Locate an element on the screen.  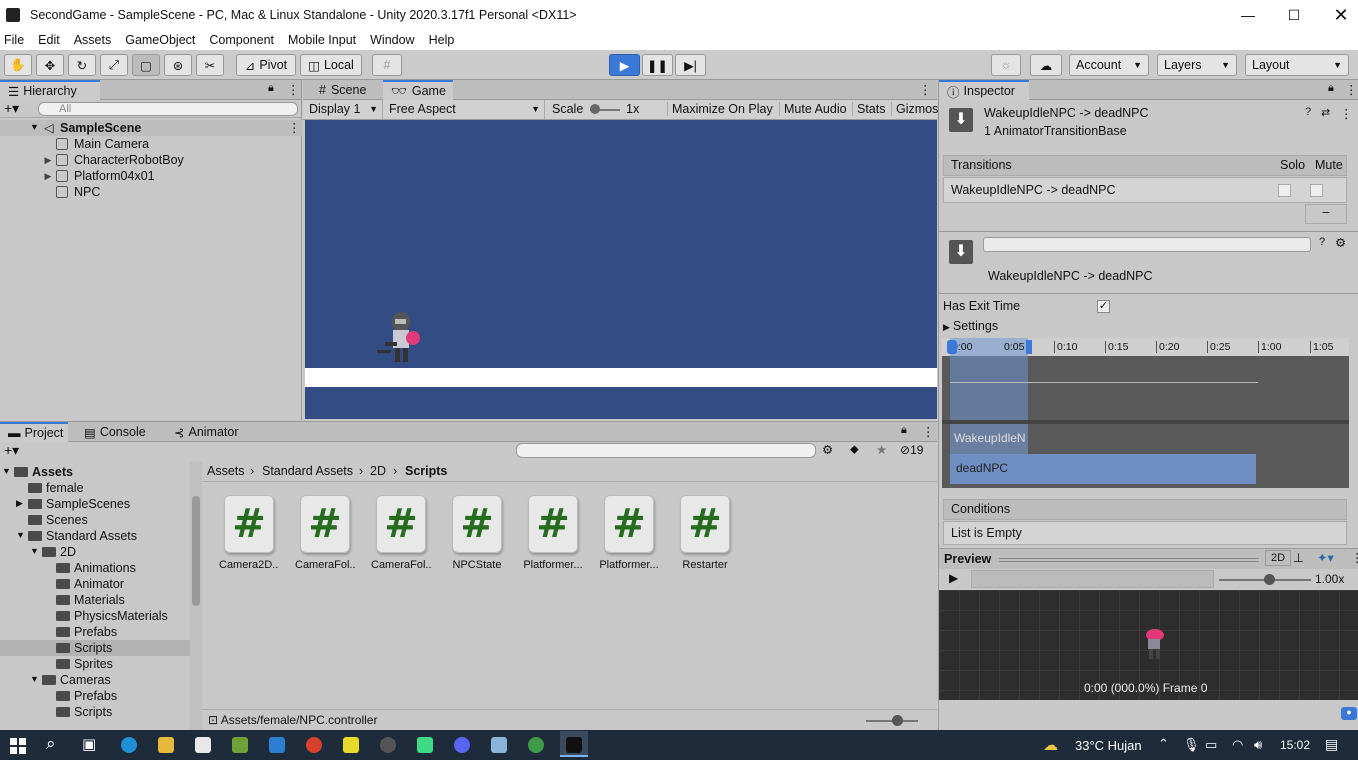
remove-transition-button: – is located at coordinates (1326, 214).